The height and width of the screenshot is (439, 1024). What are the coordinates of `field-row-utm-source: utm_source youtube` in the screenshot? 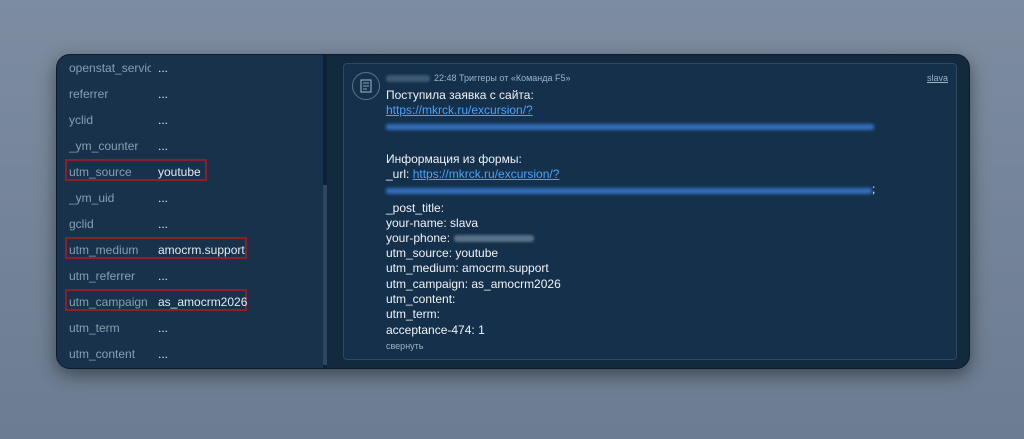 It's located at (192, 172).